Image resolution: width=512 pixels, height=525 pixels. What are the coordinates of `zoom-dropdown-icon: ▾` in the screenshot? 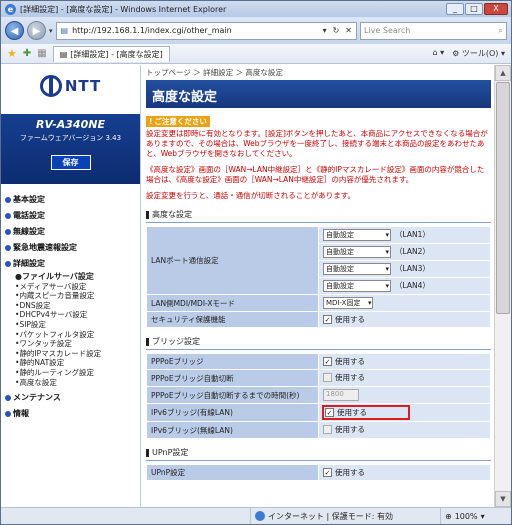 It's located at (483, 516).